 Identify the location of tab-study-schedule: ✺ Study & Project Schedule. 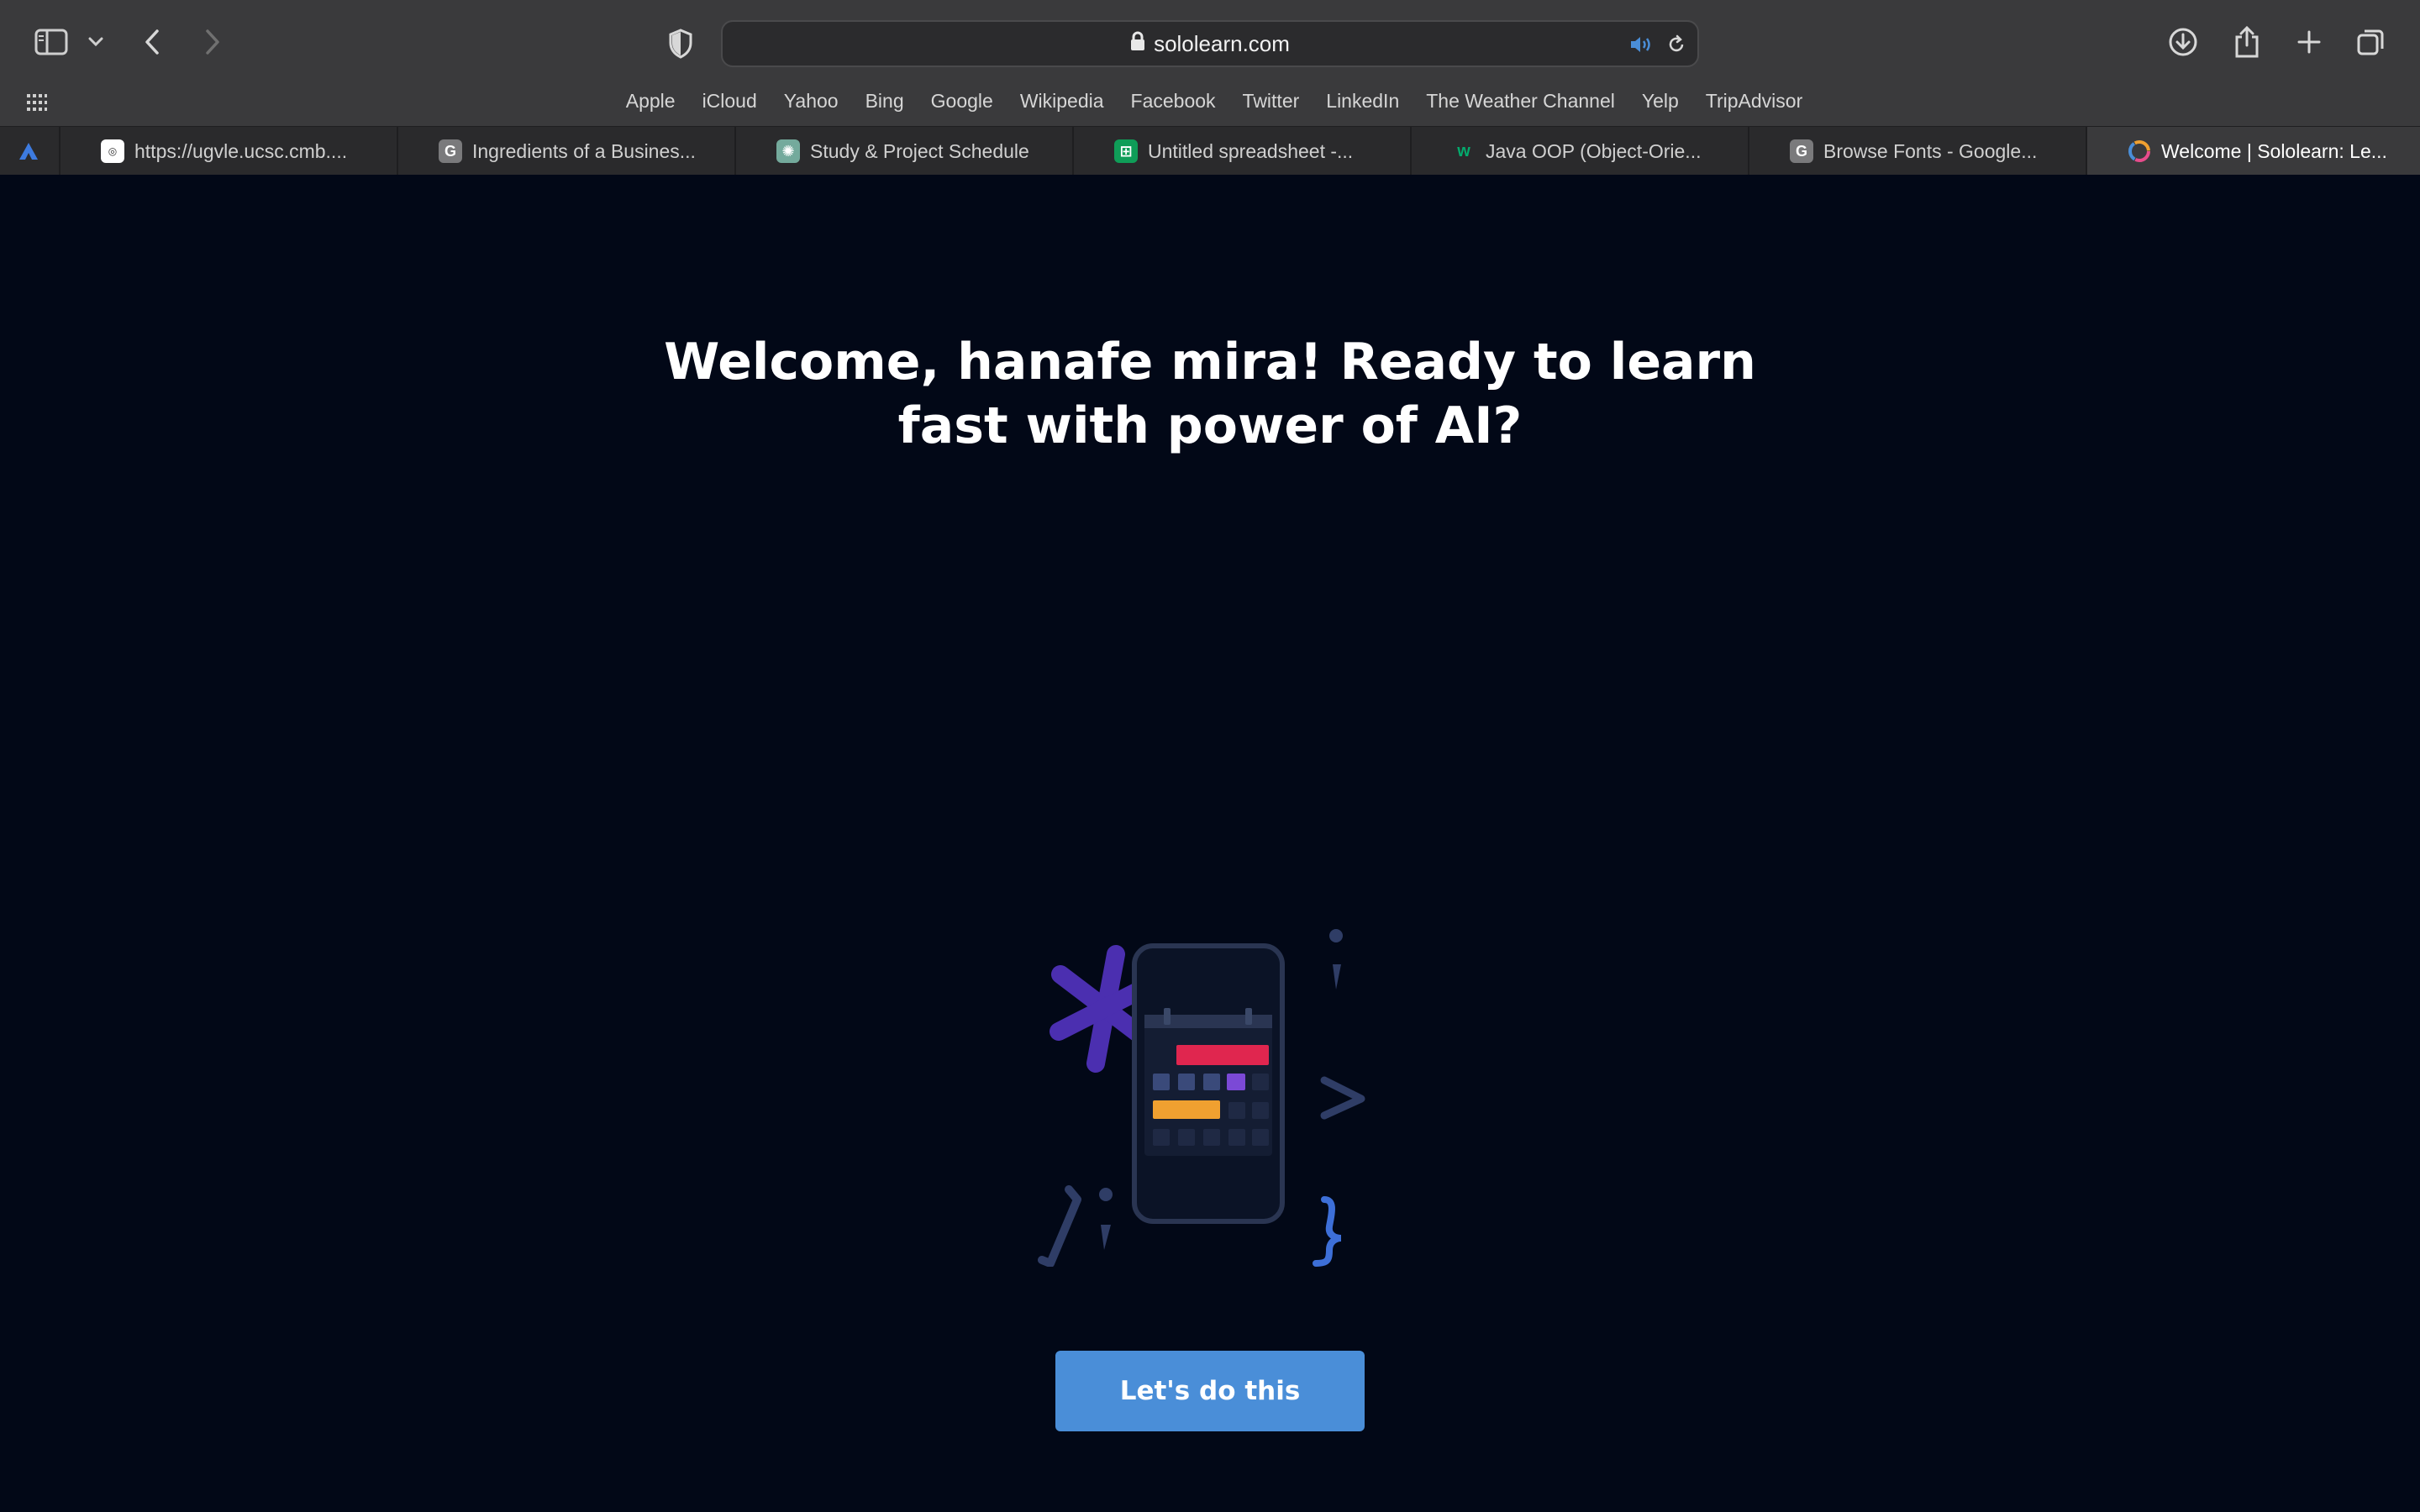
(903, 151).